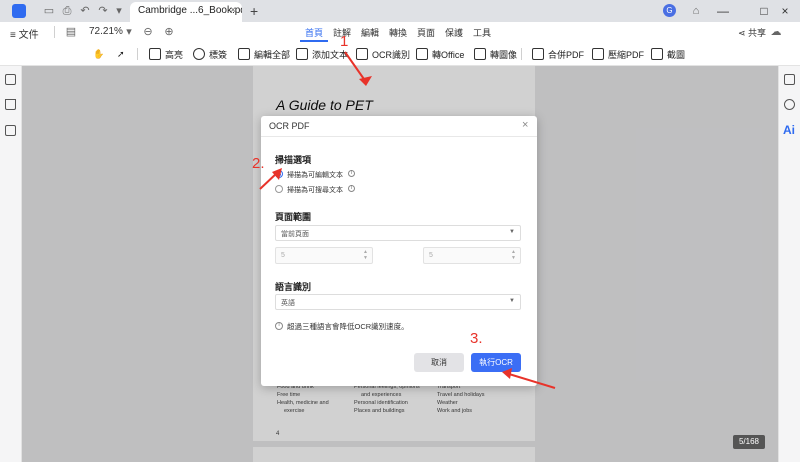 The width and height of the screenshot is (800, 462). I want to click on comments-icon, so click(10, 130).